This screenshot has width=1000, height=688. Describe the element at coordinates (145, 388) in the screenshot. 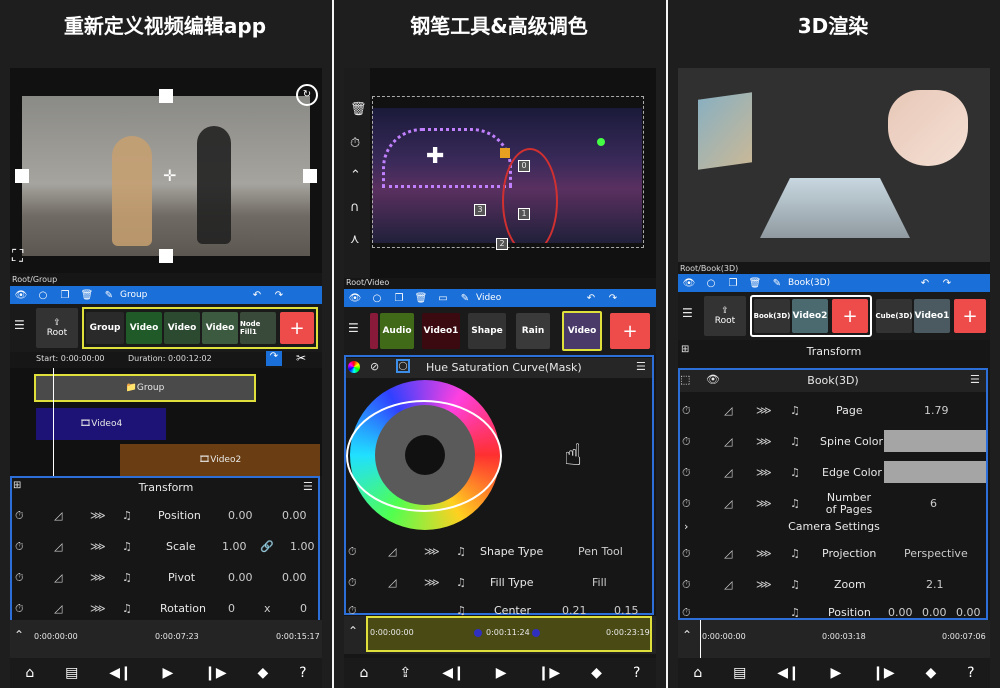

I see `track-group: 📁 Group` at that location.